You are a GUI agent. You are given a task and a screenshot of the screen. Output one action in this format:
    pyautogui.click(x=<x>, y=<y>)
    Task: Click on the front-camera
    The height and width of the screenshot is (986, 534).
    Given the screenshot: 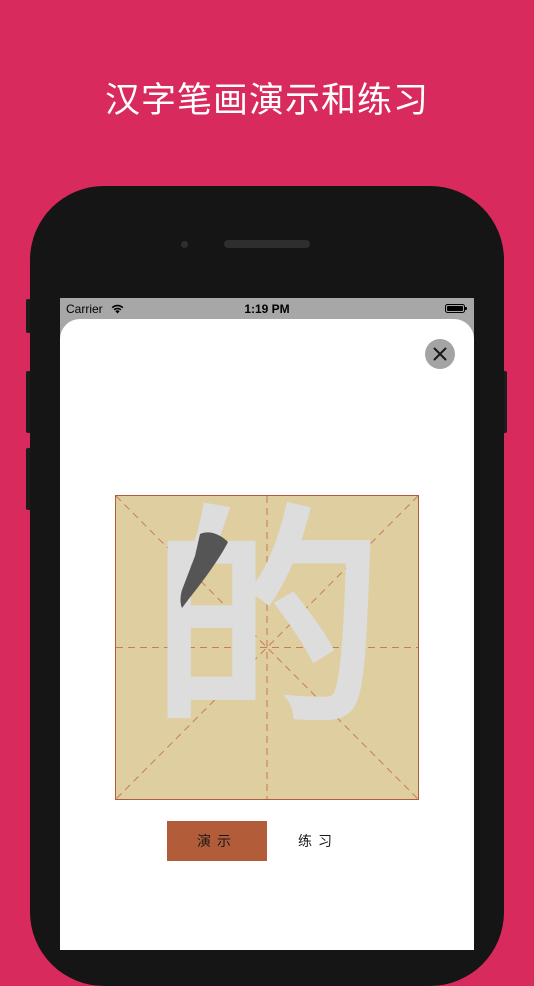 What is the action you would take?
    pyautogui.click(x=184, y=244)
    